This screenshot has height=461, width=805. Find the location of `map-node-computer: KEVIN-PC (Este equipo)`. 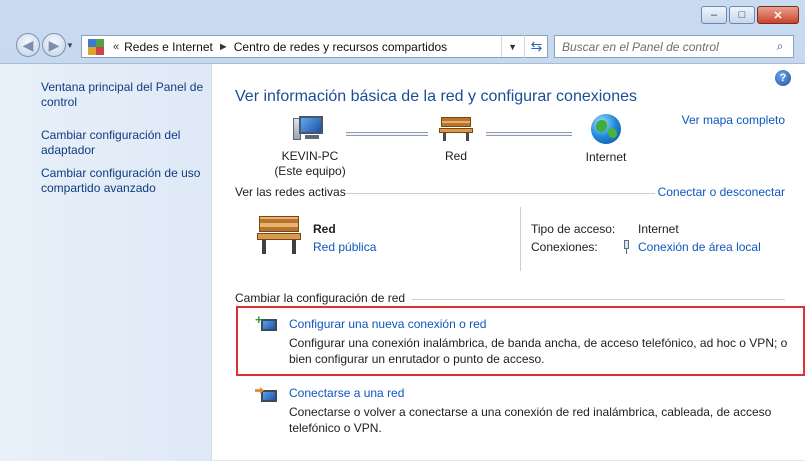

map-node-computer: KEVIN-PC (Este equipo) is located at coordinates (310, 146).